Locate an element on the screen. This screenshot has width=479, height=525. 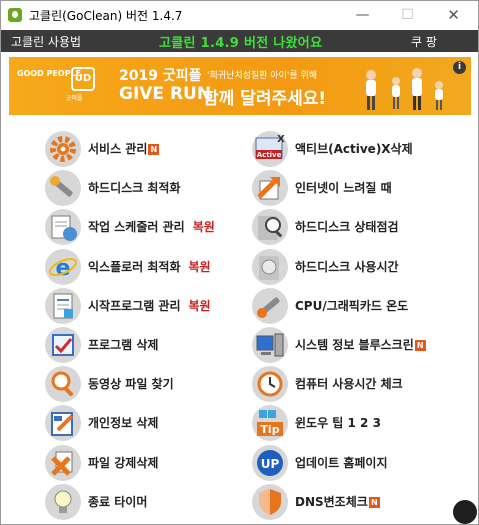
tool-label: 액티브(Active)X삭제 is located at coordinates (354, 148).